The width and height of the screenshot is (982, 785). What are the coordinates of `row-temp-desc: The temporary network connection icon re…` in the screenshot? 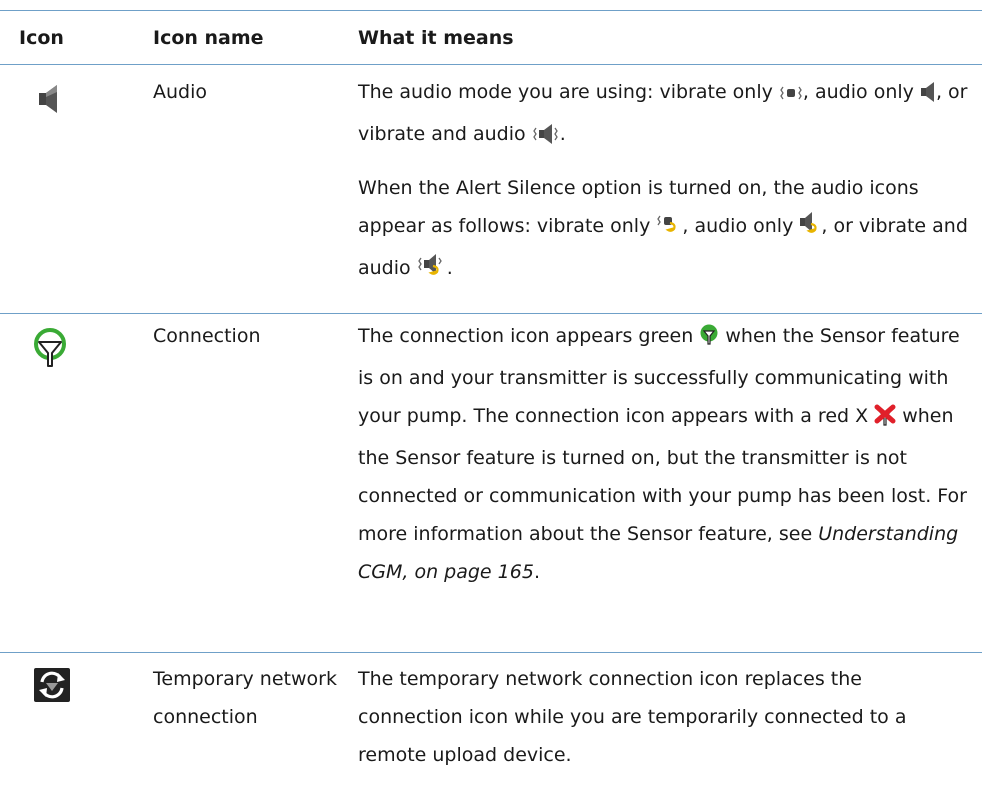 It's located at (632, 717).